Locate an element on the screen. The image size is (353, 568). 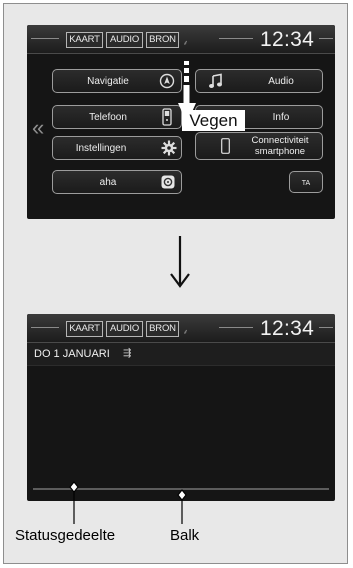
tile-label: Audio is located at coordinates (281, 81).